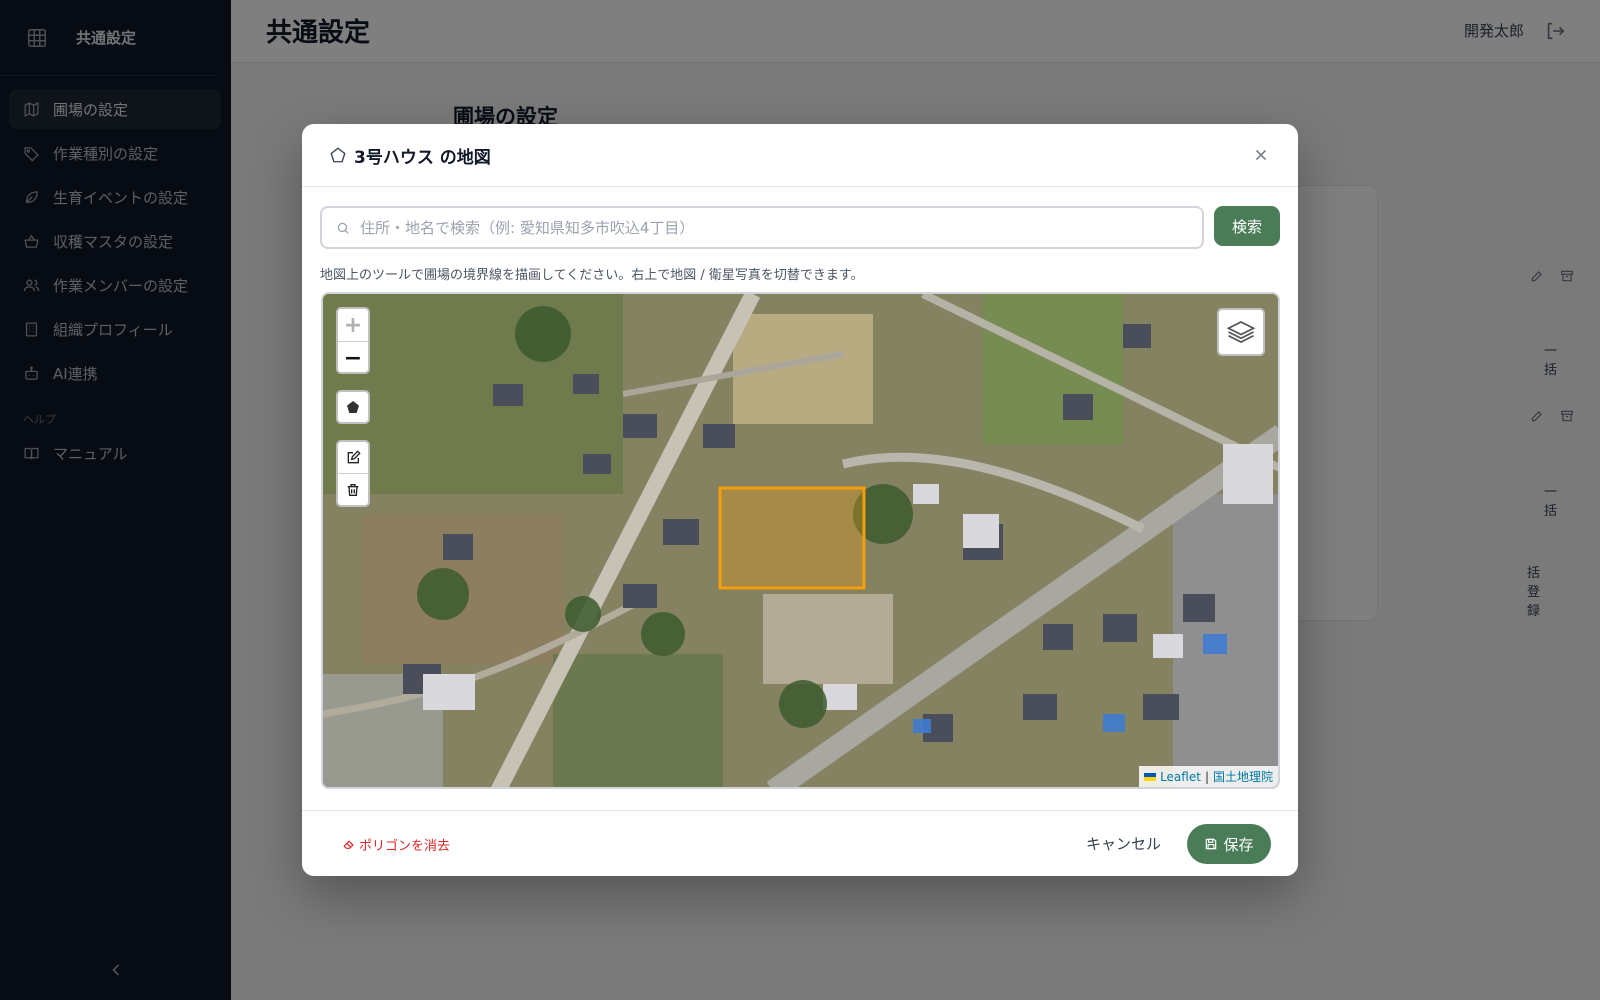  I want to click on zoom-in-button: +, so click(353, 325).